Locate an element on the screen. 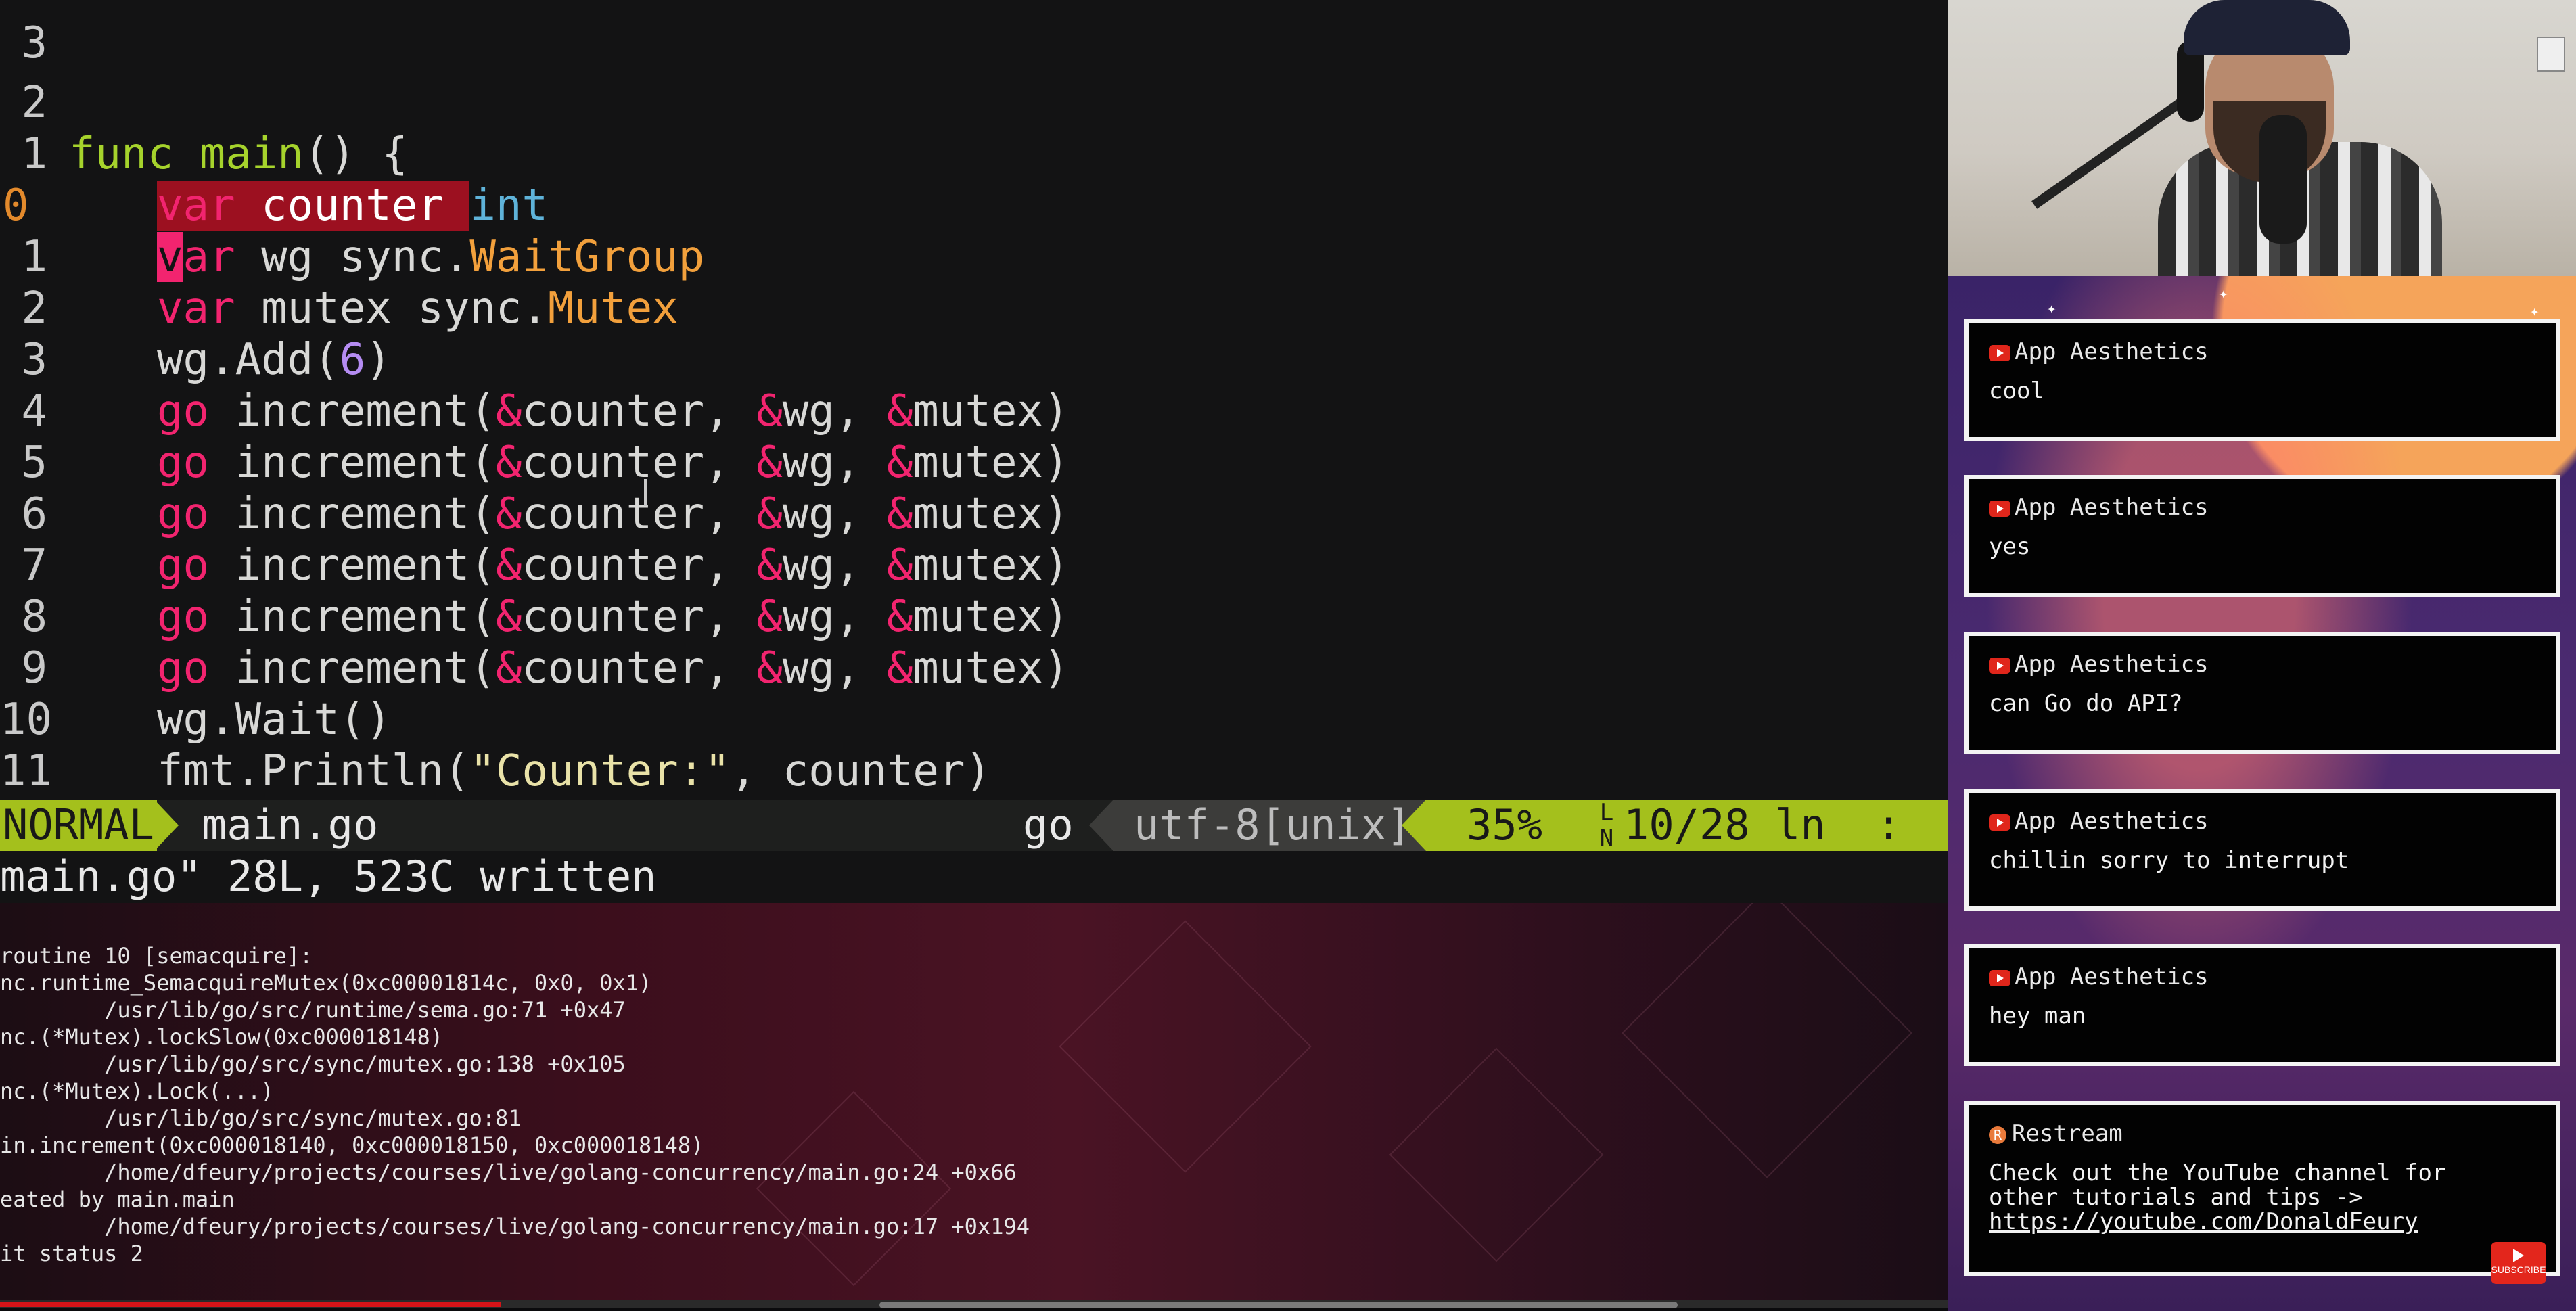 The image size is (2576, 1311). chat-text: cool is located at coordinates (2016, 391).